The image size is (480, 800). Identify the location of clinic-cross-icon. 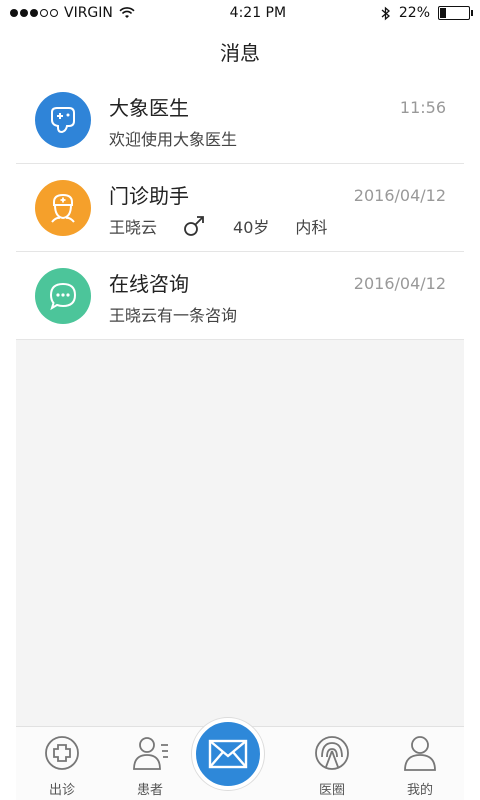
(62, 753).